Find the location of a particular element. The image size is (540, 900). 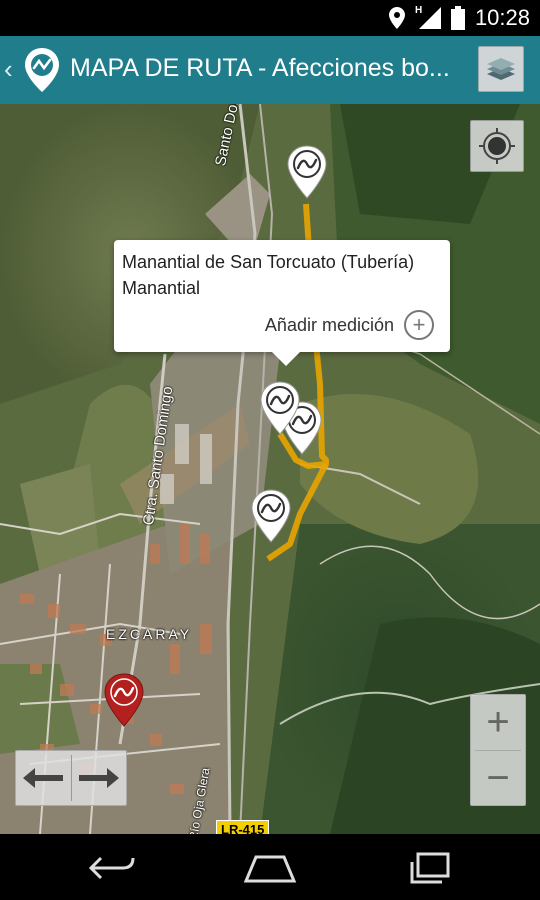

home-button is located at coordinates (270, 868).